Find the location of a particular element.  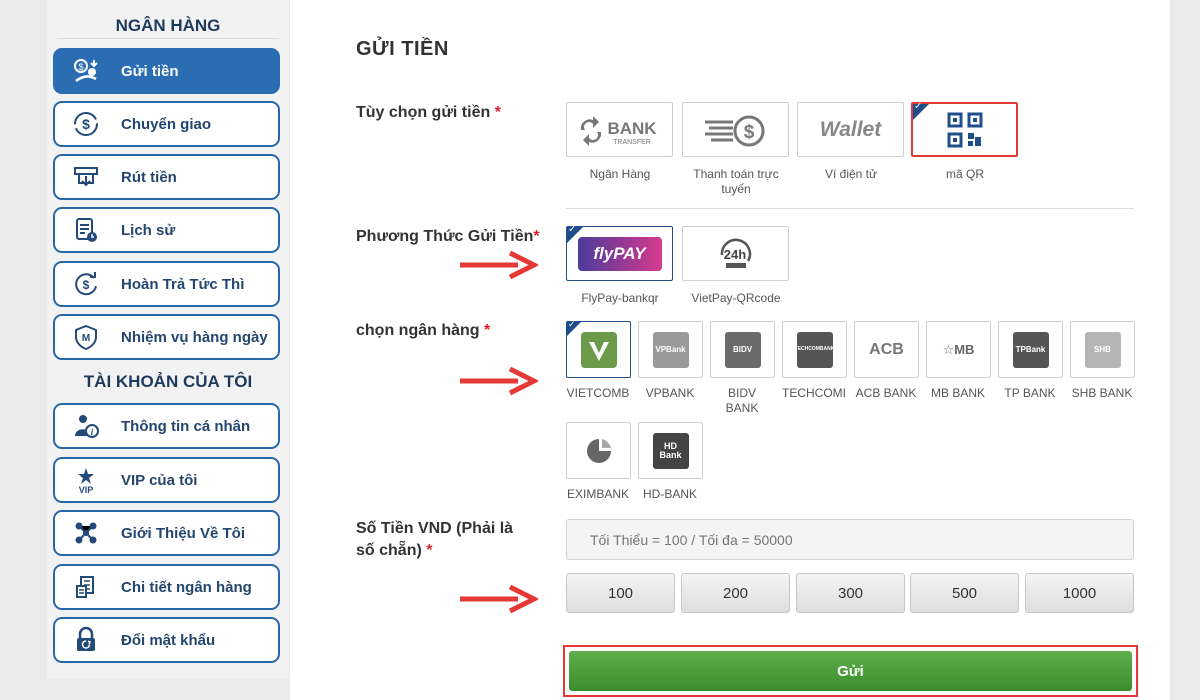

bank-caption: TP BANK is located at coordinates (1030, 393).